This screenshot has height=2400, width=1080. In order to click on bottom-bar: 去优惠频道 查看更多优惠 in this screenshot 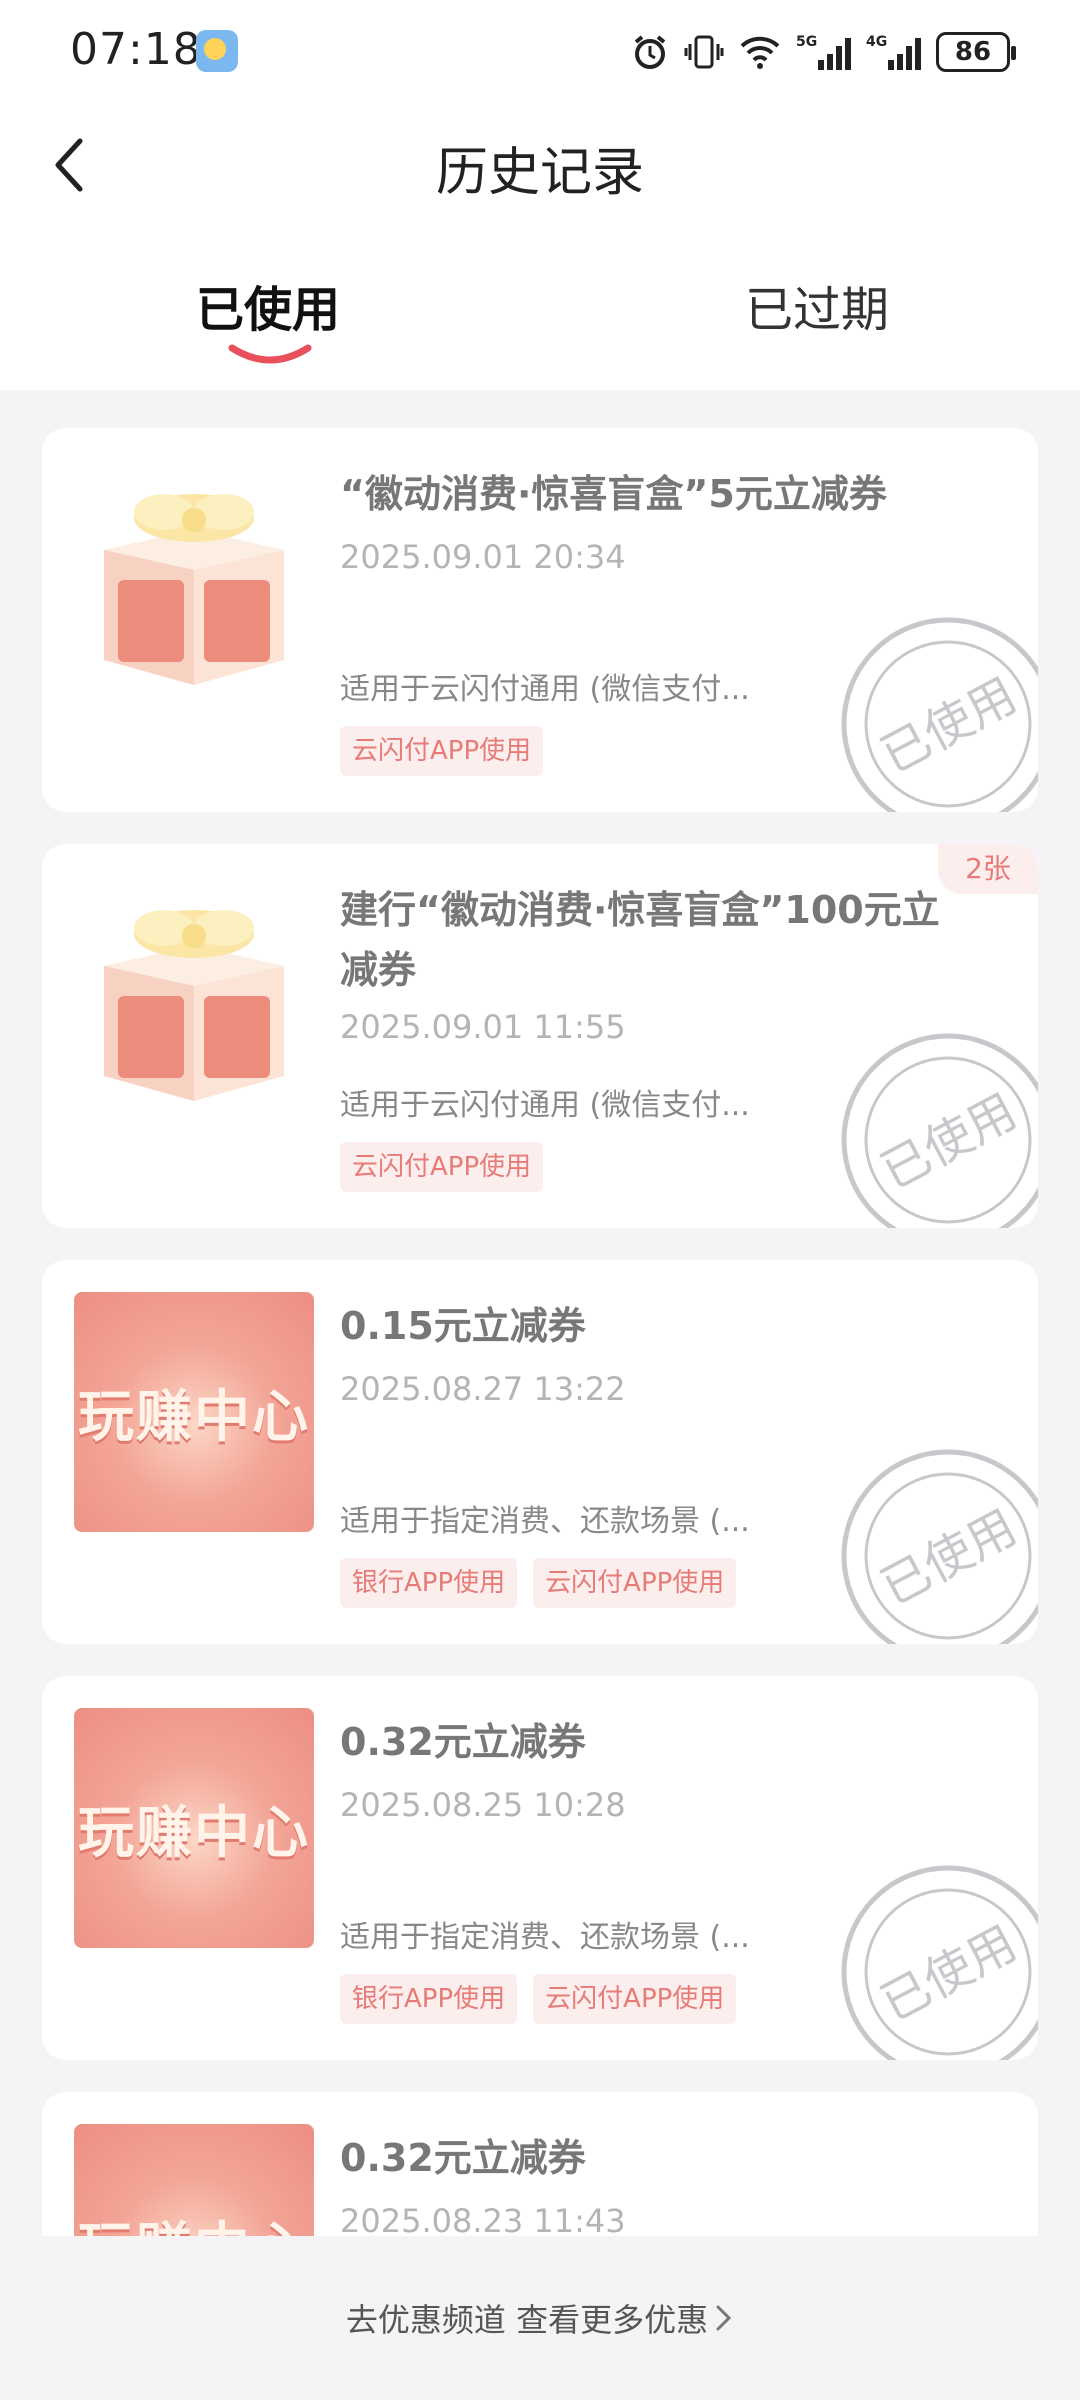, I will do `click(540, 2318)`.